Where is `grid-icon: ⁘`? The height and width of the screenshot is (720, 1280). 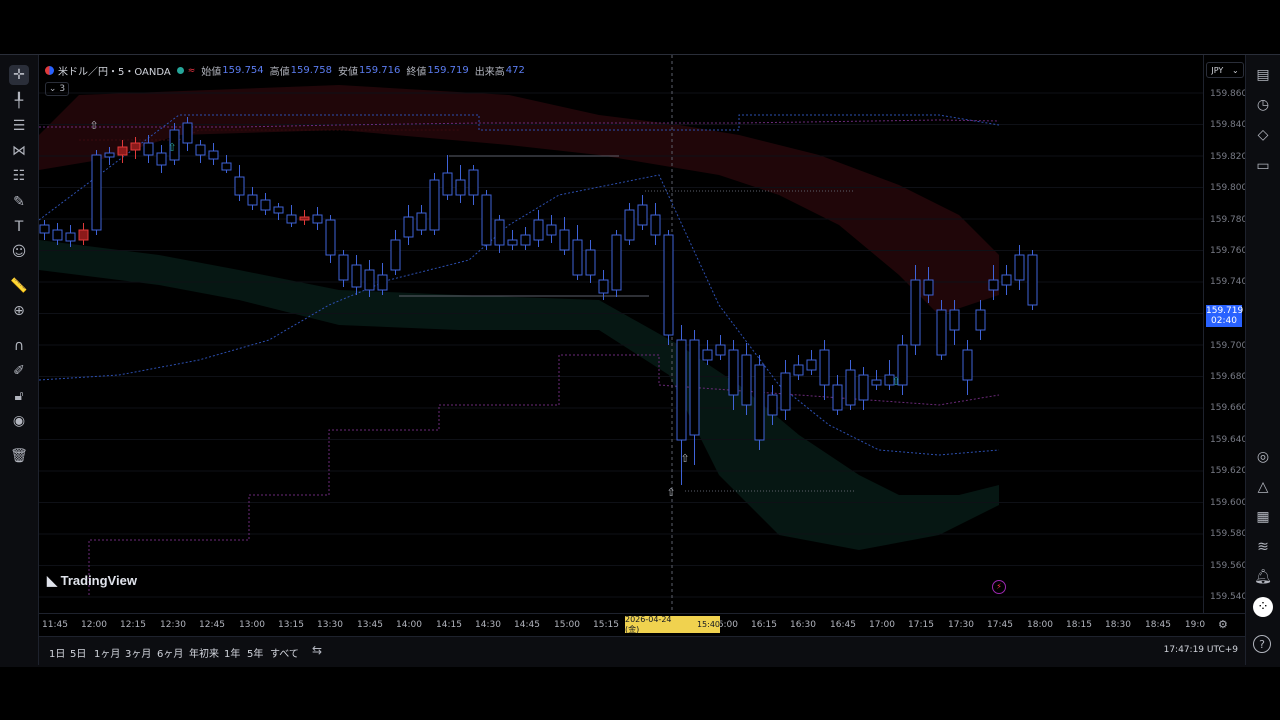 grid-icon: ⁘ is located at coordinates (1263, 607).